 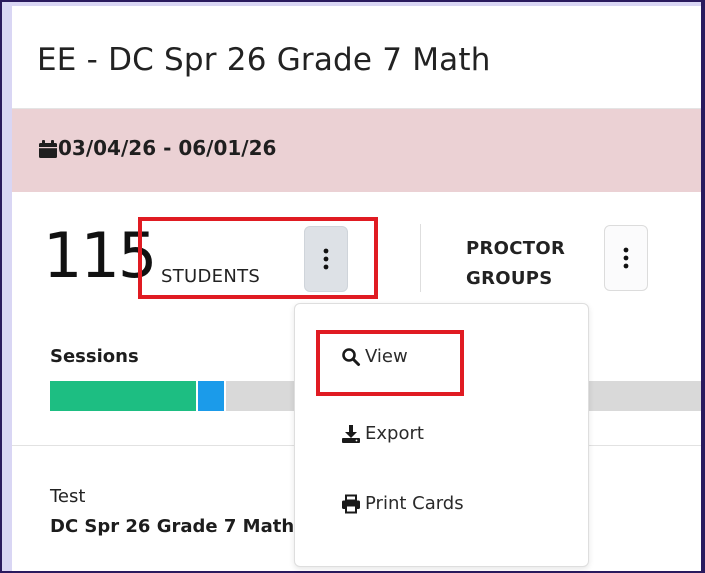 What do you see at coordinates (94, 356) in the screenshot?
I see `sessions-label: Sessions` at bounding box center [94, 356].